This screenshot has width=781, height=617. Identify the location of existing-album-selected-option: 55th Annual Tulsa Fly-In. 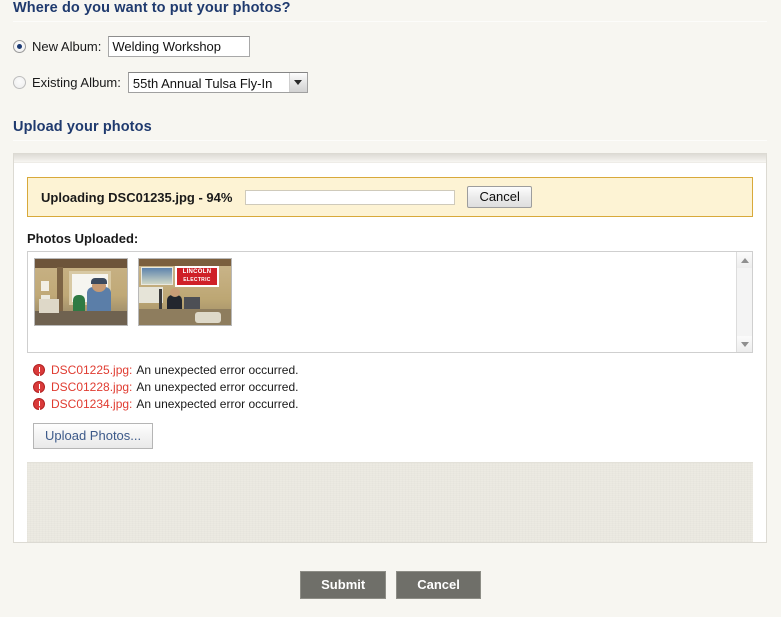
(208, 82).